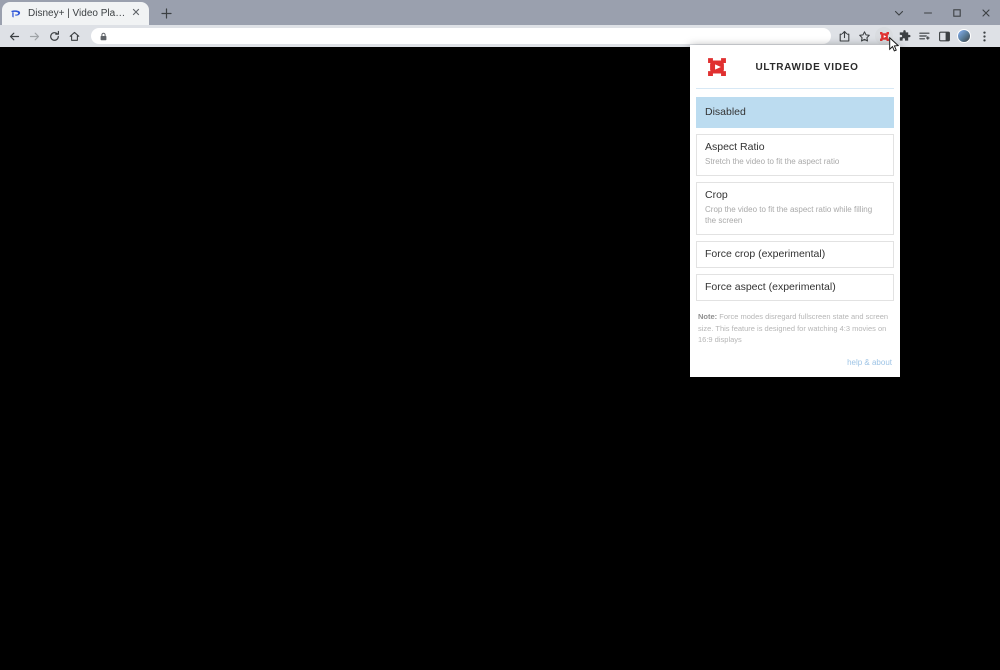 This screenshot has height=670, width=1000. I want to click on maximize-icon, so click(956, 12).